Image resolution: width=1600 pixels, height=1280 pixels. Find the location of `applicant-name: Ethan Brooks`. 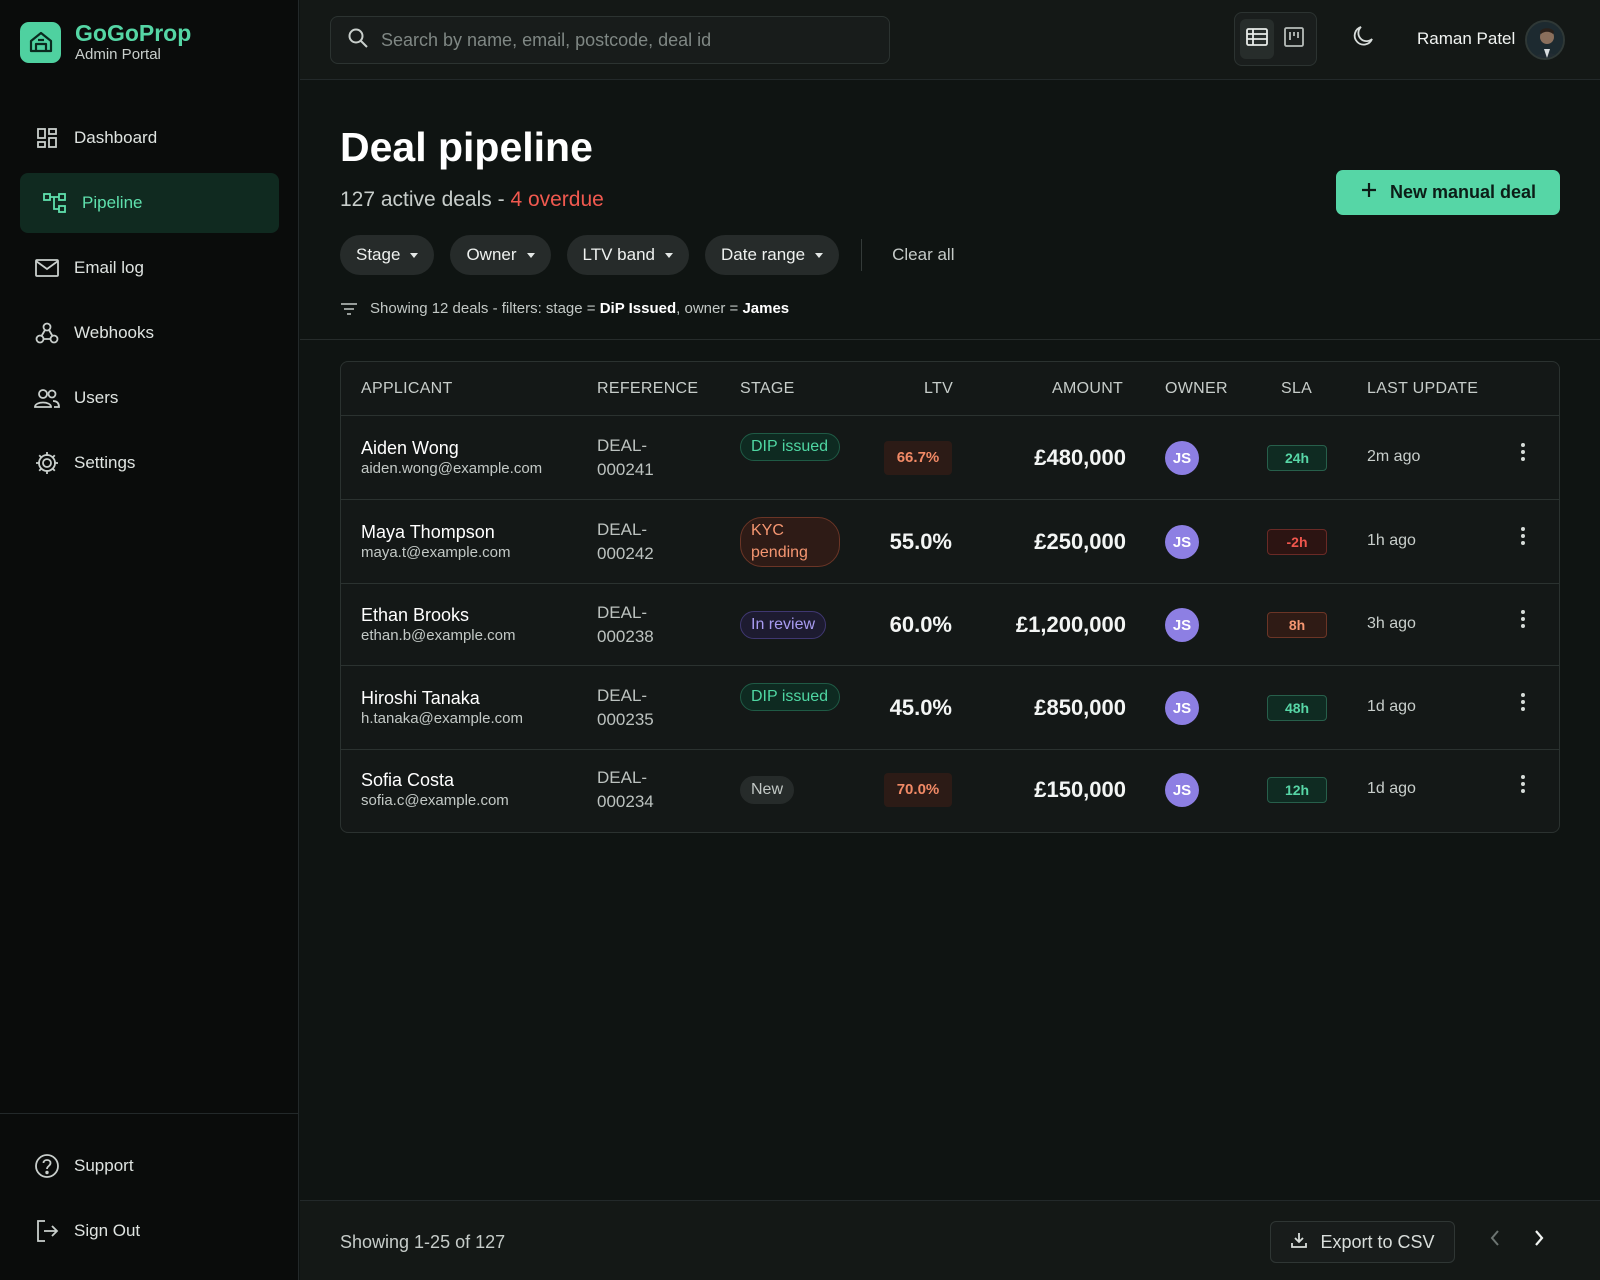

applicant-name: Ethan Brooks is located at coordinates (438, 615).